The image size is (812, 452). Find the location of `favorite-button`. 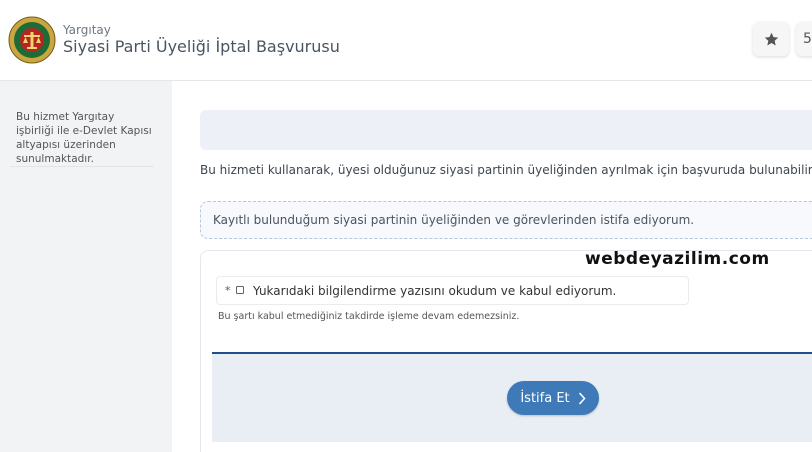

favorite-button is located at coordinates (771, 39).